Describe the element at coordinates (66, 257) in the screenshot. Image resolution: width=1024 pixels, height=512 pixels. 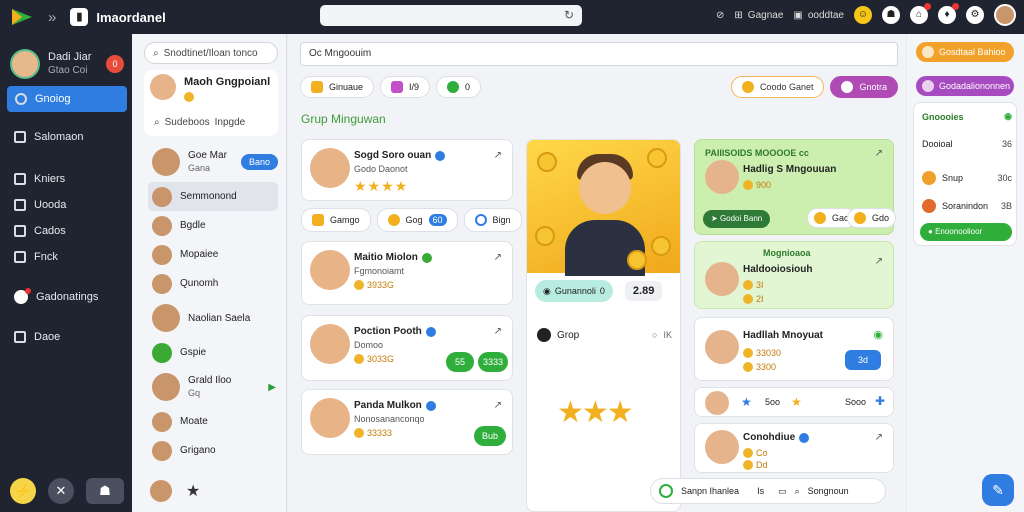
I see `sidebar-item-fnck: Fnck` at that location.